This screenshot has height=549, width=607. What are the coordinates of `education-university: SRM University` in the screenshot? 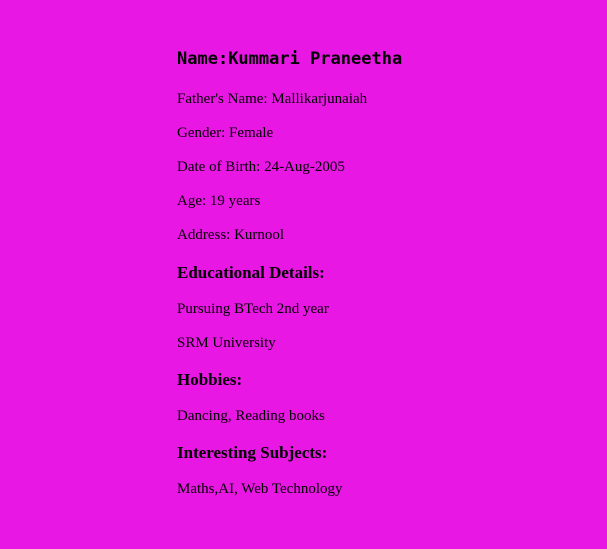 It's located at (226, 343).